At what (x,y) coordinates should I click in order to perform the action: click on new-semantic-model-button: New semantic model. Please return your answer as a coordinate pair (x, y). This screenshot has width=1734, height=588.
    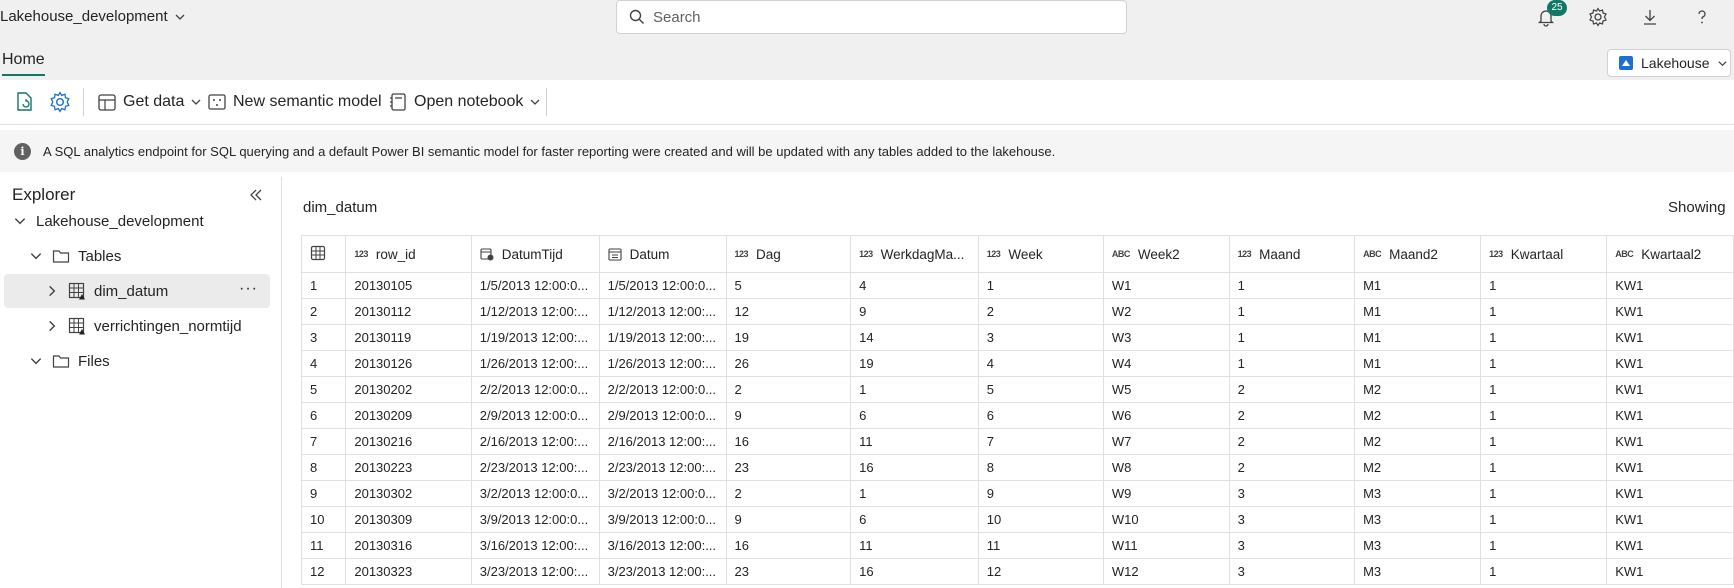
    Looking at the image, I should click on (294, 102).